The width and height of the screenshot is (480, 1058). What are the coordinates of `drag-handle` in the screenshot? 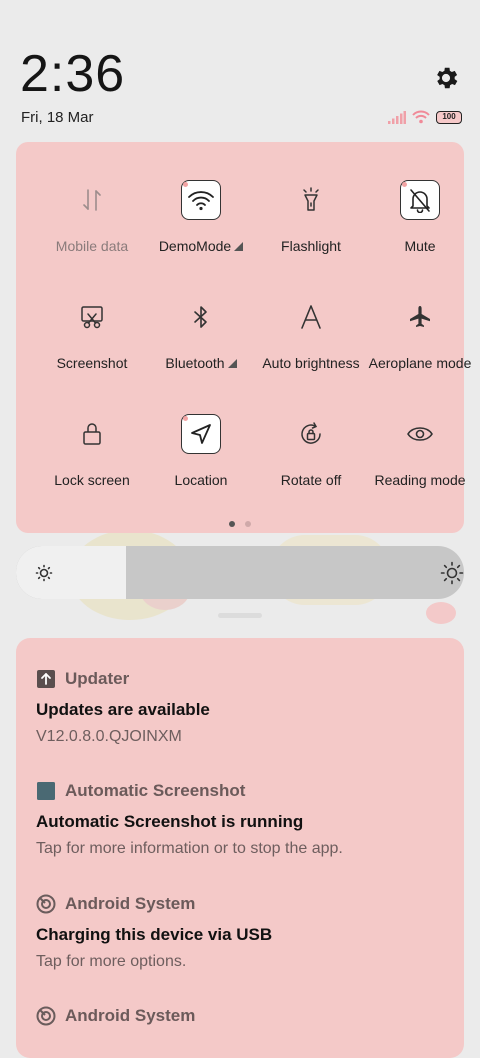 It's located at (240, 615).